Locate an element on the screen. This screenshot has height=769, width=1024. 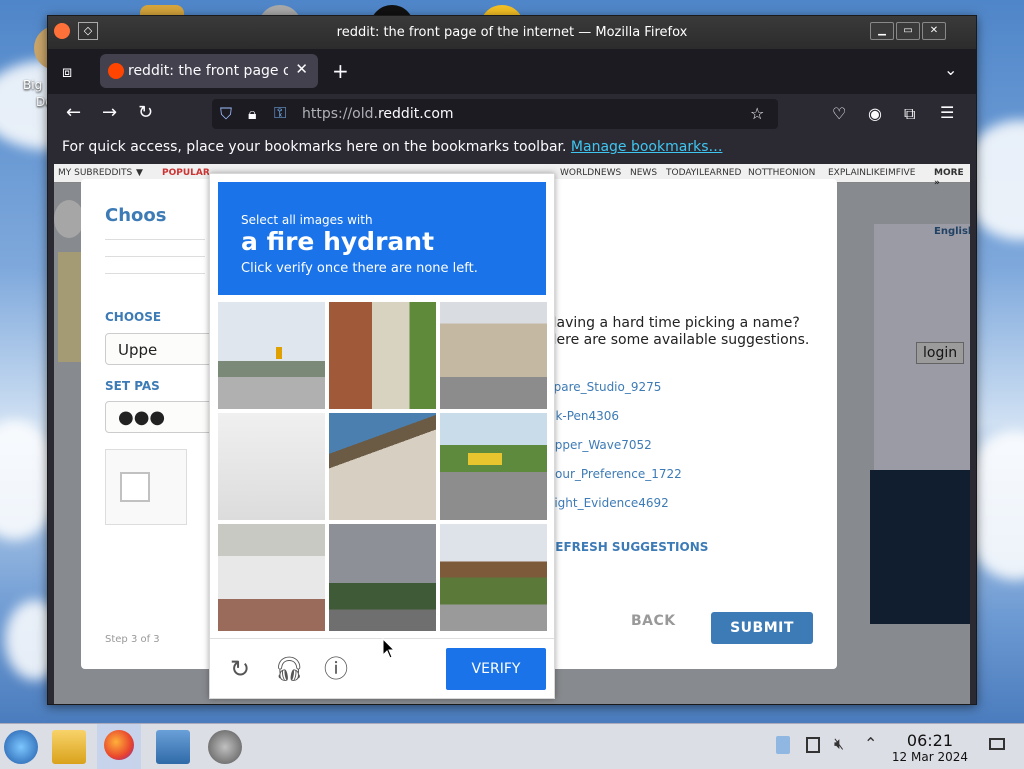
minimize-button: ▁ is located at coordinates (882, 31).